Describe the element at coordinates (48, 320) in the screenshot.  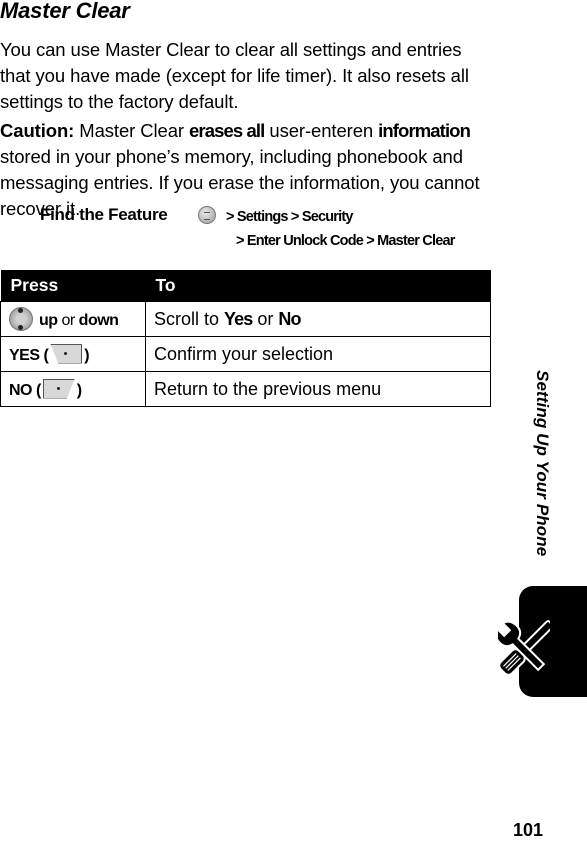
I see `press-key: up` at that location.